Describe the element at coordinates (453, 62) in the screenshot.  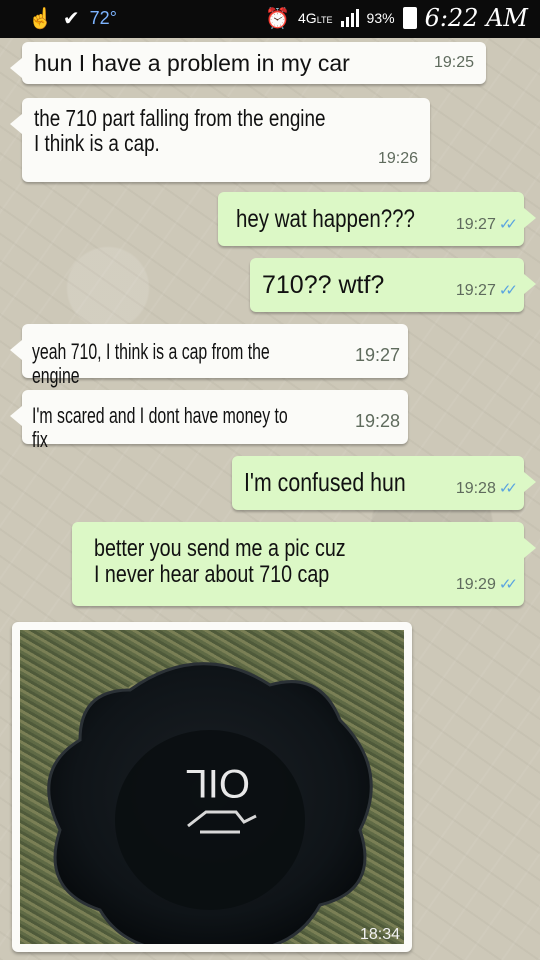
I see `message-time: 19:25` at that location.